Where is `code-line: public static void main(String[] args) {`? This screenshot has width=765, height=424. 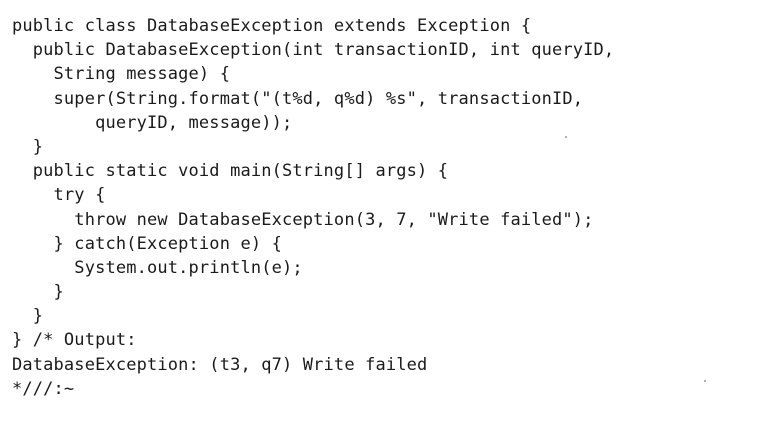 code-line: public static void main(String[] args) { is located at coordinates (230, 171).